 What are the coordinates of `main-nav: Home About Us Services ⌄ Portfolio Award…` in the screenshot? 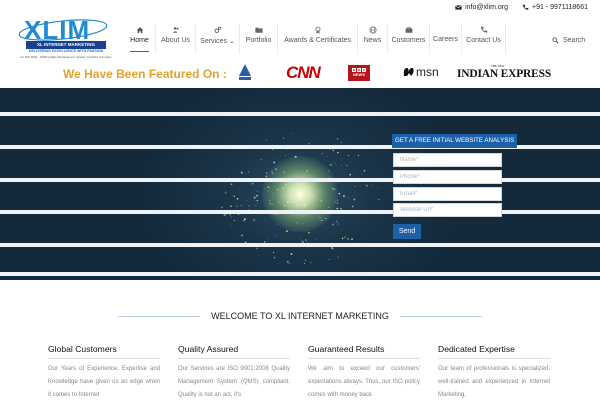 It's located at (354, 39).